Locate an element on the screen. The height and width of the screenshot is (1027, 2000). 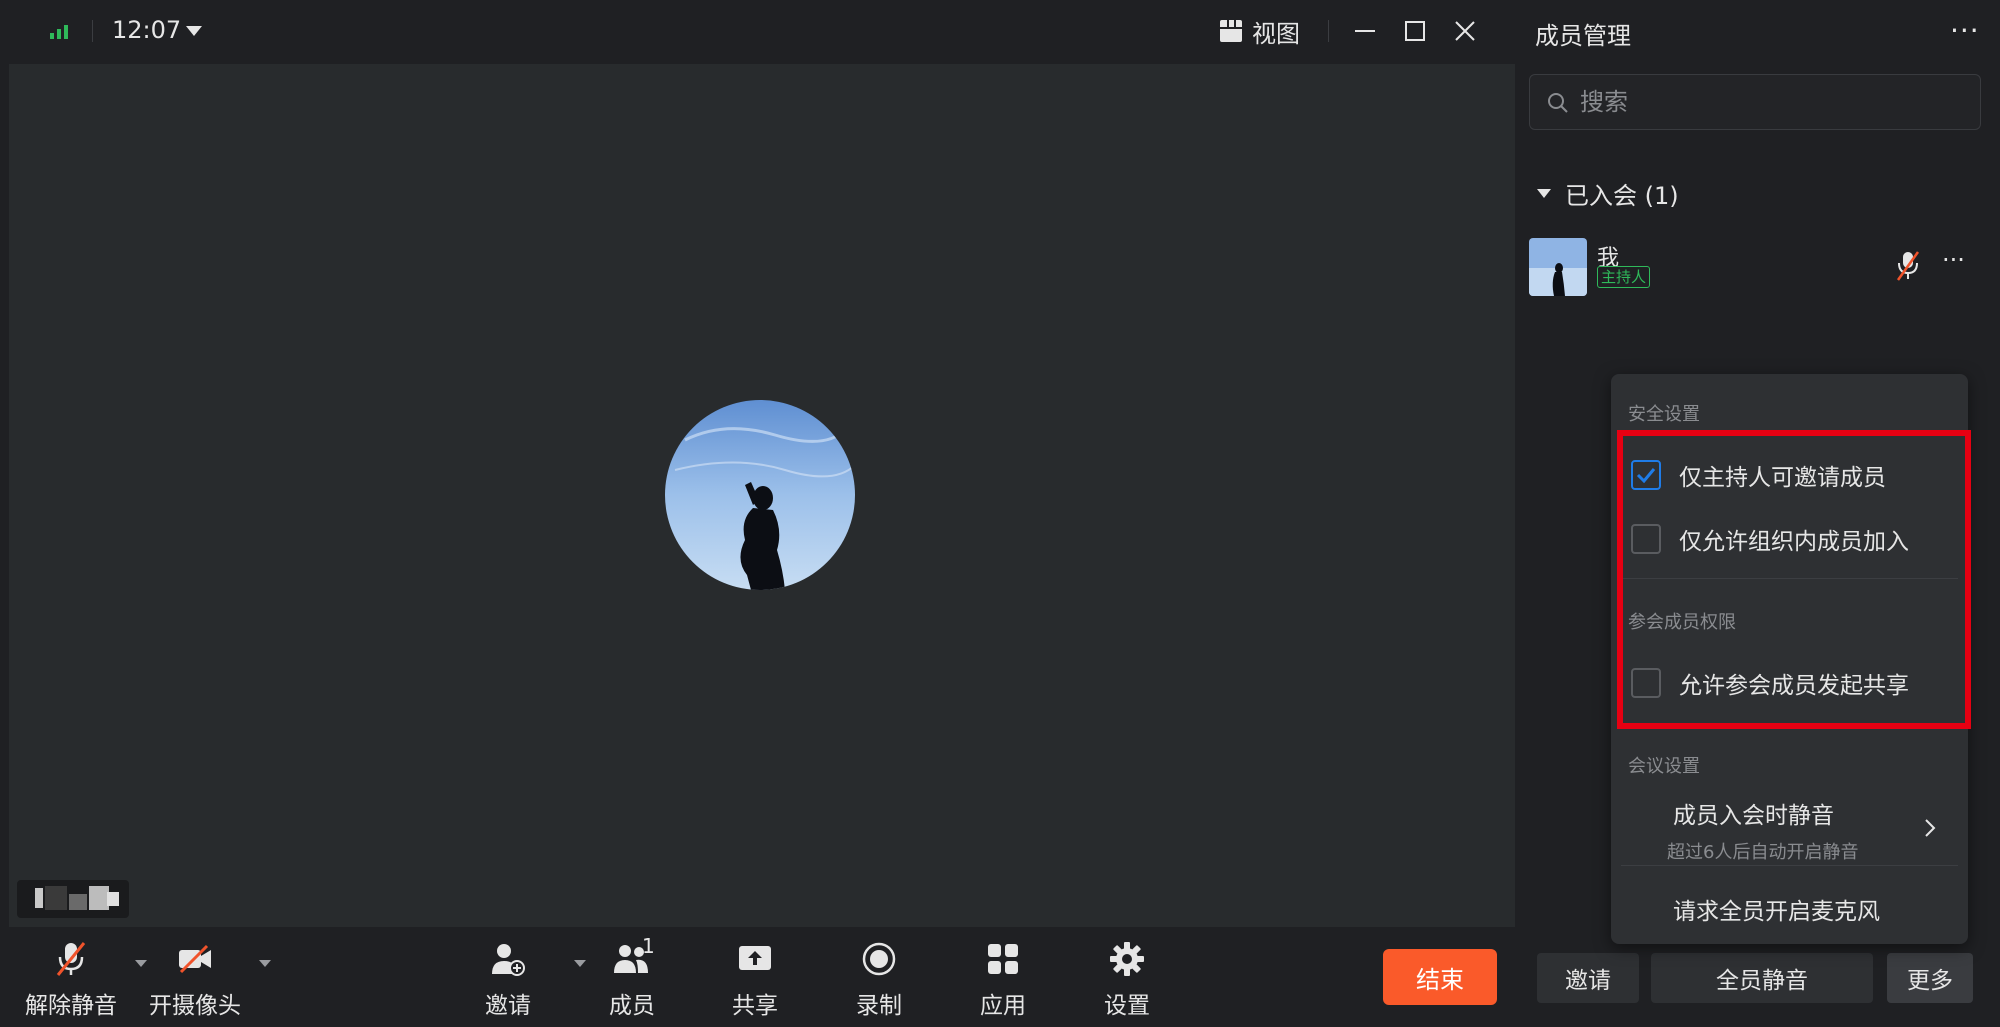
host-badge: 主持人 is located at coordinates (1624, 277).